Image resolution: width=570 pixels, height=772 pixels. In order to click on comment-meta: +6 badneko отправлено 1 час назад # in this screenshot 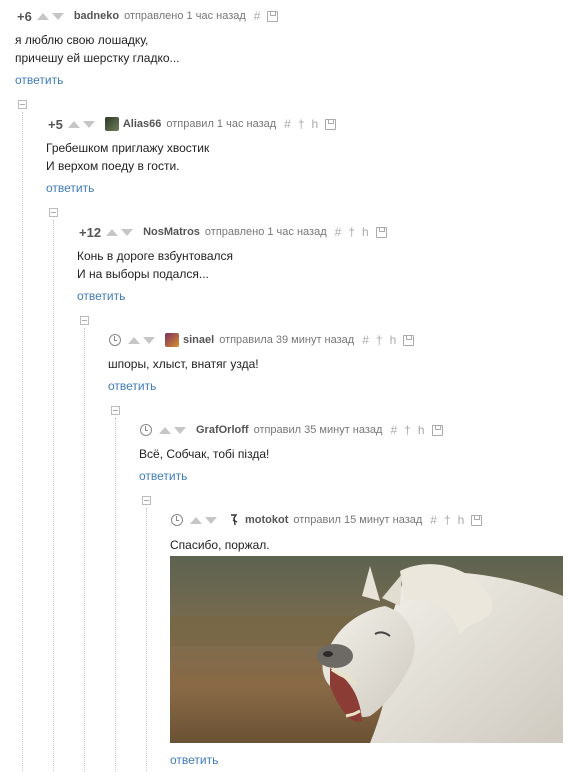, I will do `click(148, 16)`.